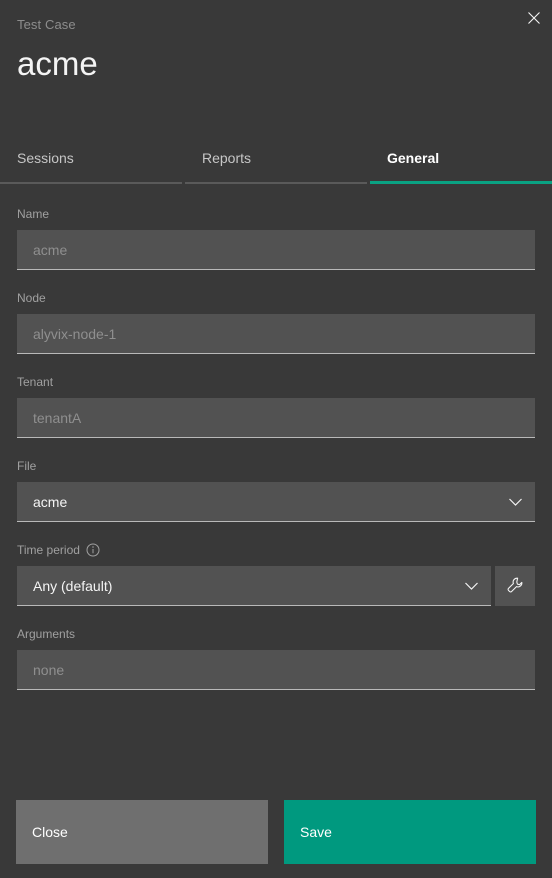 The width and height of the screenshot is (552, 878). What do you see at coordinates (254, 586) in the screenshot?
I see `time-period-select: Any (default)` at bounding box center [254, 586].